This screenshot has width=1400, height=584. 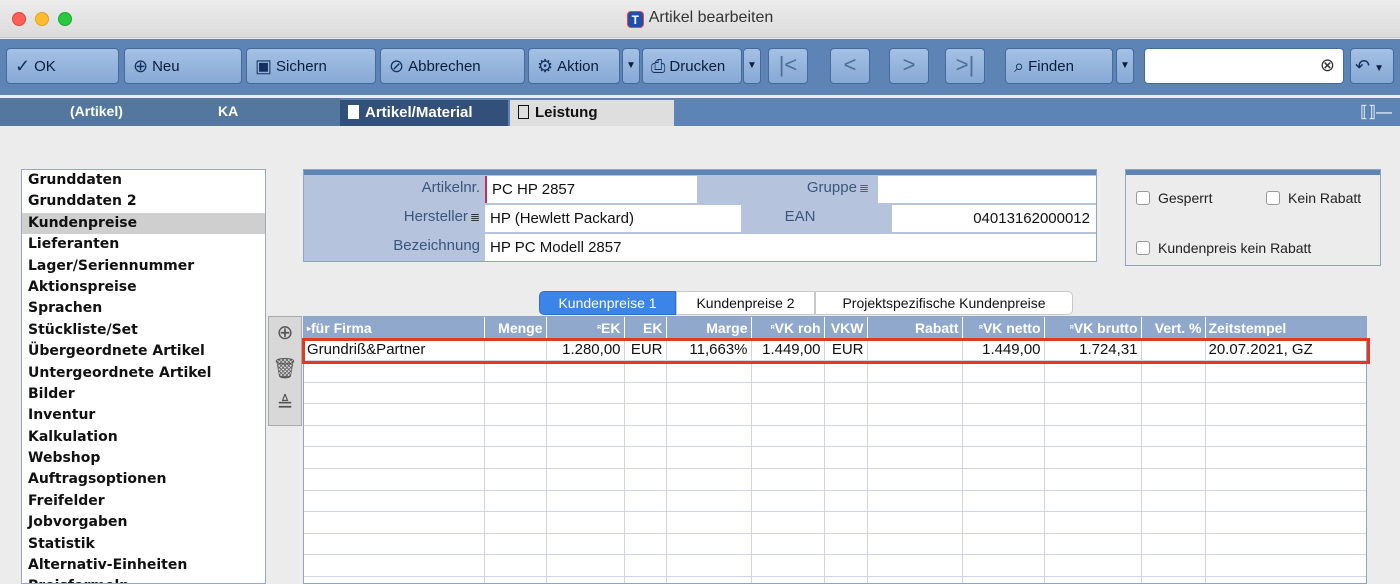 What do you see at coordinates (752, 66) in the screenshot?
I see `print-dropdown-button: ▼` at bounding box center [752, 66].